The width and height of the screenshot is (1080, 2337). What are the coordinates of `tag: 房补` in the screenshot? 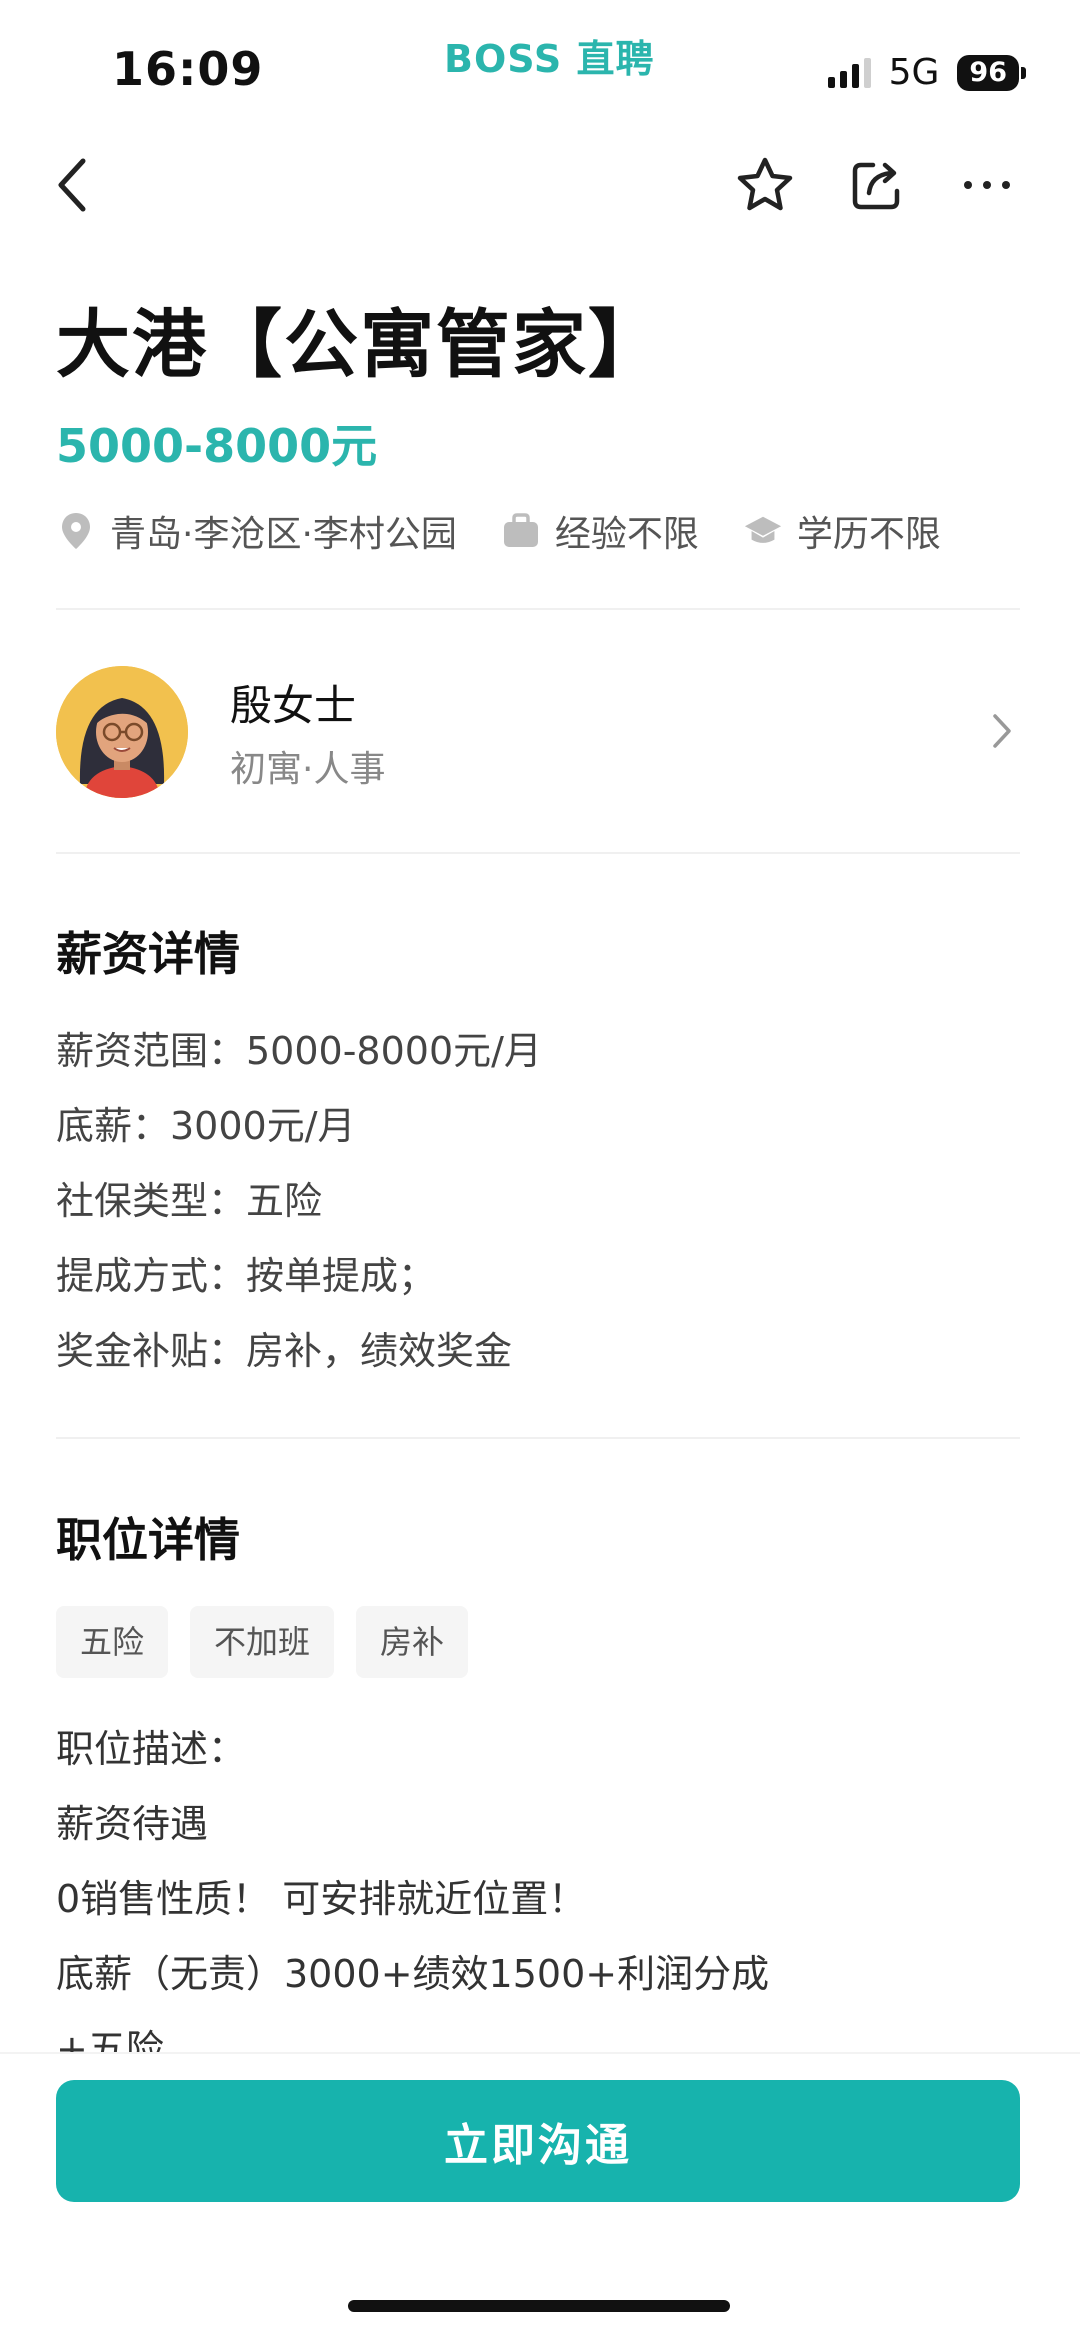 It's located at (412, 1642).